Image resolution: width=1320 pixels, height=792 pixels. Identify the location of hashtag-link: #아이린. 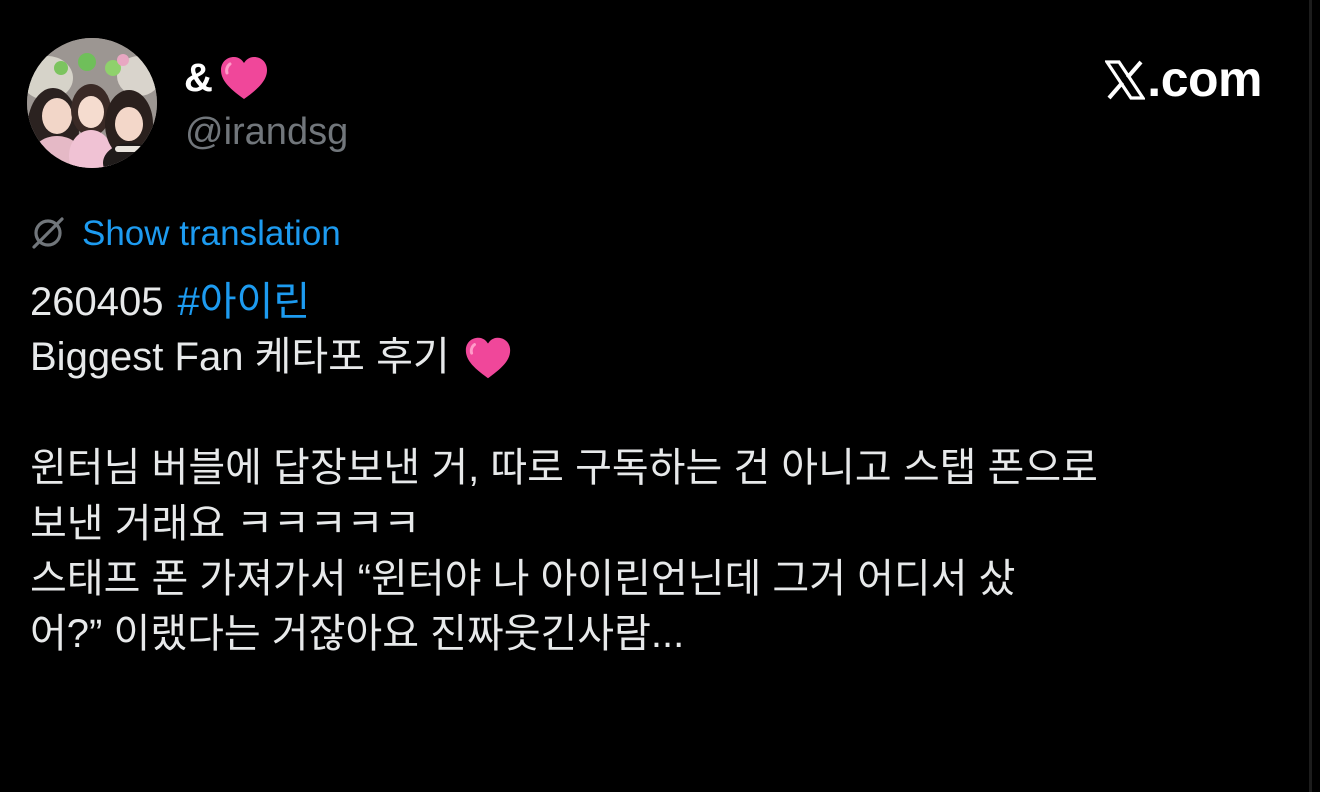
(243, 302).